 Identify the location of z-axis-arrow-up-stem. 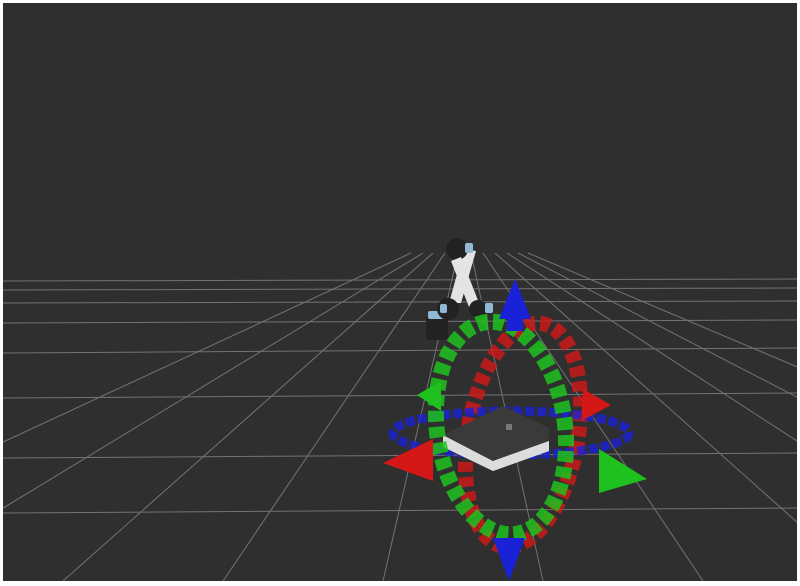
(515, 324).